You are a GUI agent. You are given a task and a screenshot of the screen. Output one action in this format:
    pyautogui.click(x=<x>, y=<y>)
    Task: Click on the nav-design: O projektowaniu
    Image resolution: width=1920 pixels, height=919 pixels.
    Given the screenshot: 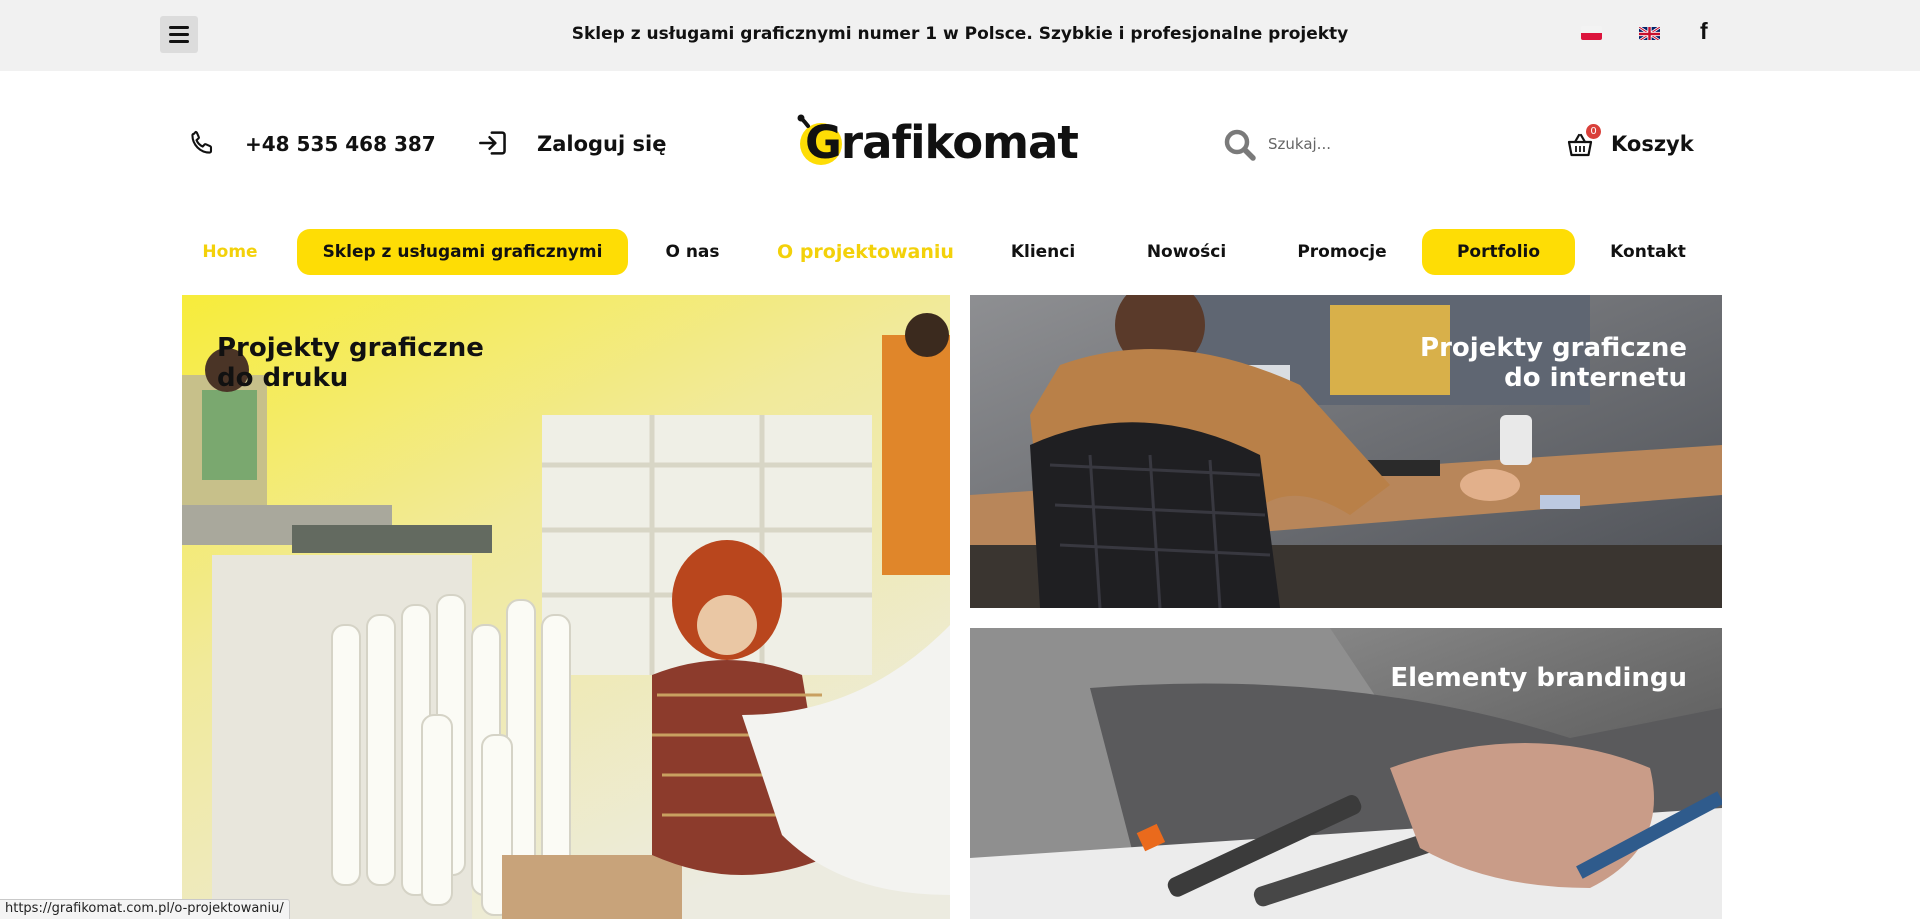 What is the action you would take?
    pyautogui.click(x=865, y=252)
    